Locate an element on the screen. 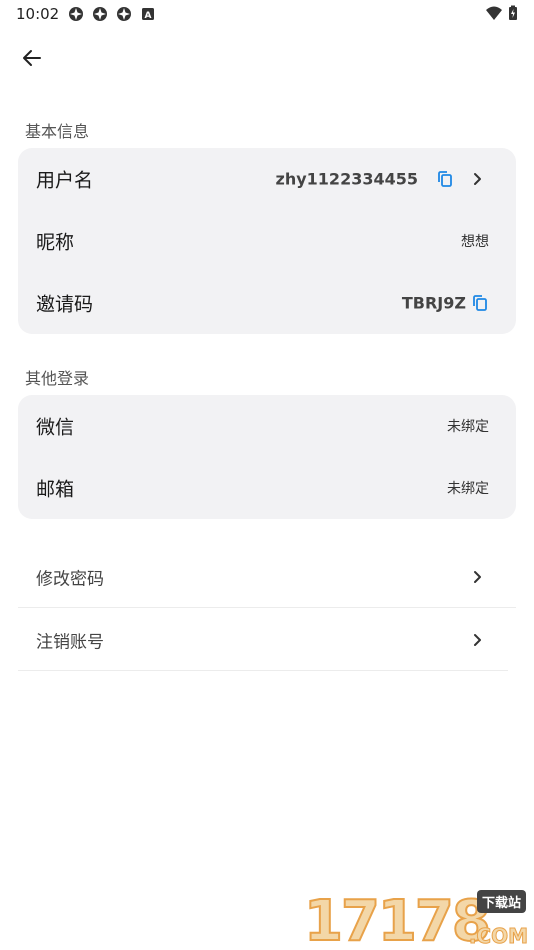  invite-code-value: TBRJ9Z is located at coordinates (433, 303).